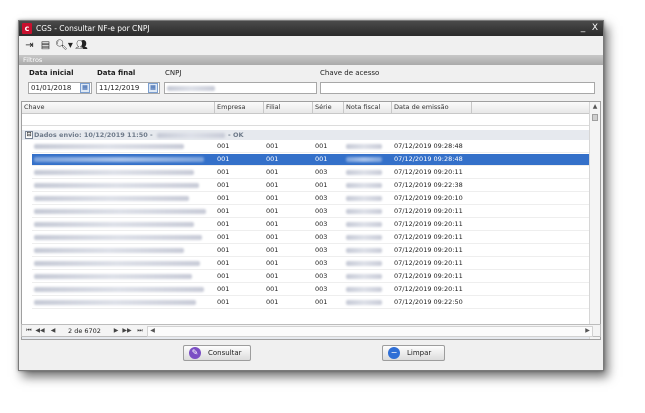  Describe the element at coordinates (311, 46) in the screenshot. I see `toolbar: ⇥ ▤ 🔍︎▾ 👥︎` at that location.